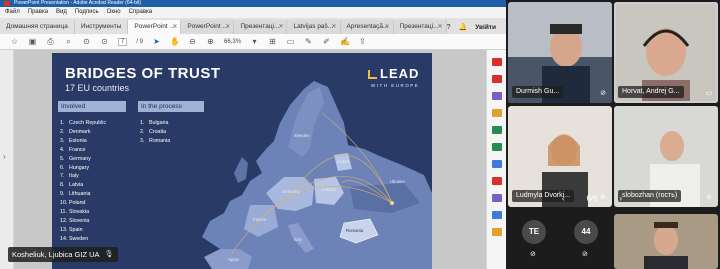 The height and width of the screenshot is (269, 720). I want to click on comment-icon: ▭, so click(290, 41).